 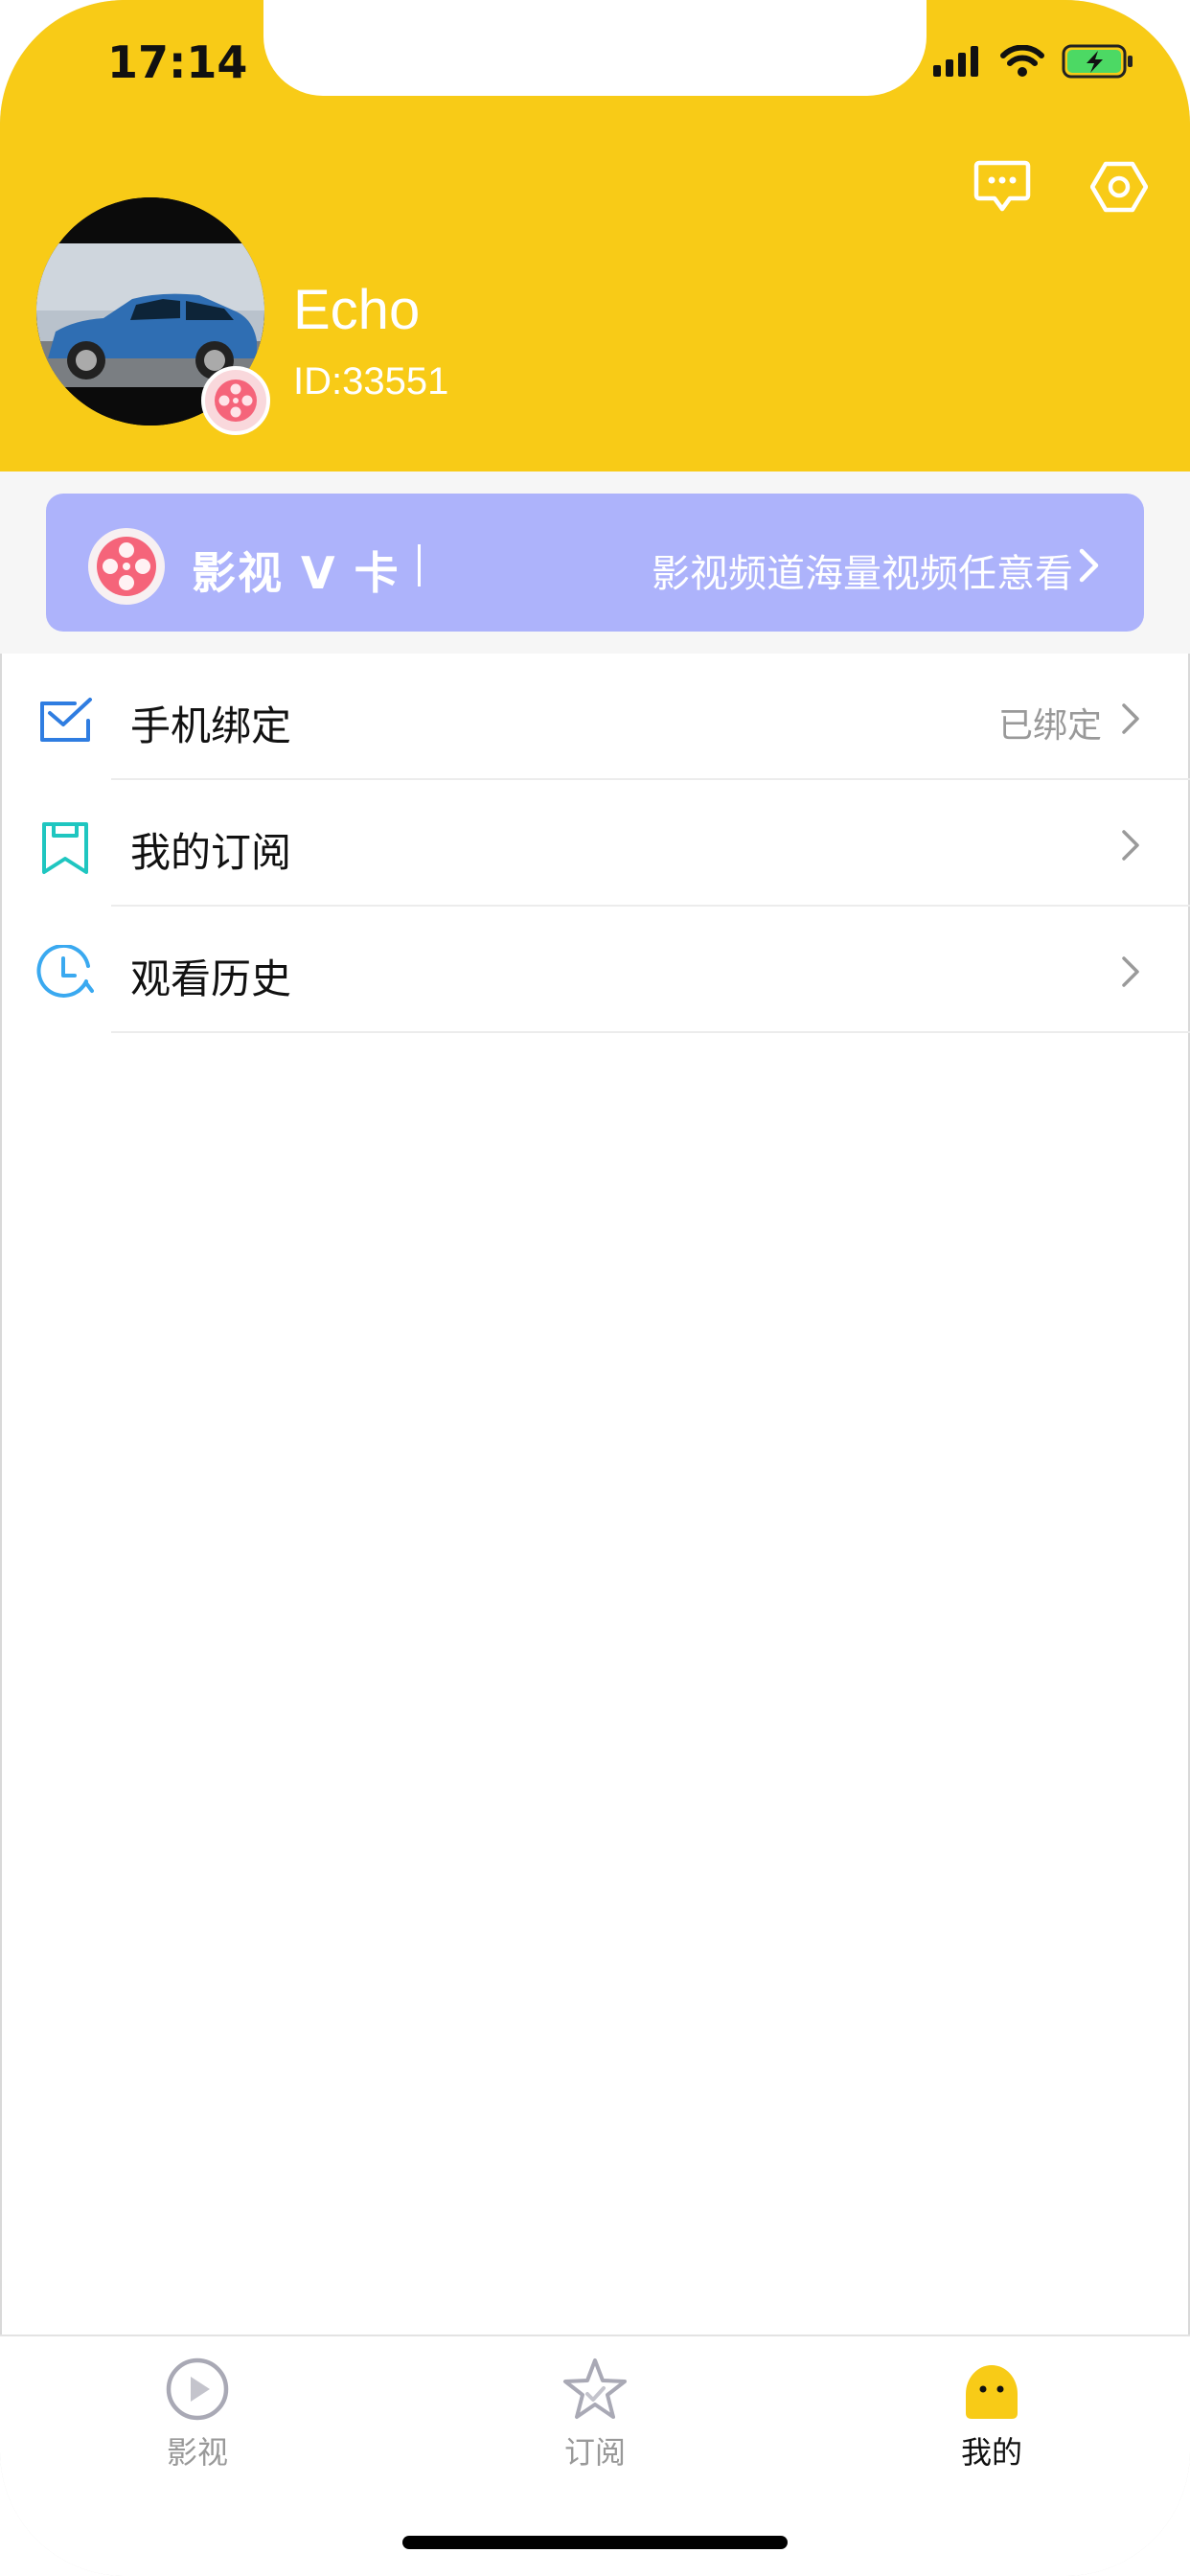 What do you see at coordinates (198, 2389) in the screenshot?
I see `play-circle-icon` at bounding box center [198, 2389].